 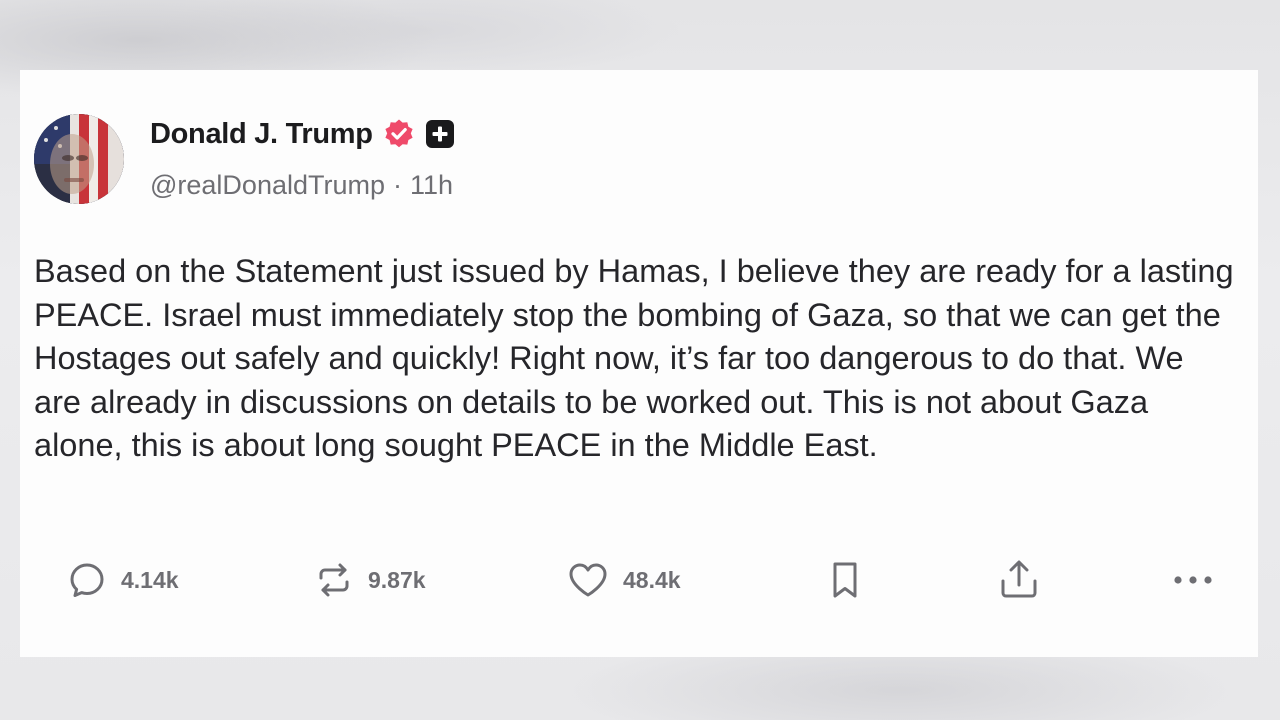 I want to click on like-button: 48.4k, so click(x=623, y=580).